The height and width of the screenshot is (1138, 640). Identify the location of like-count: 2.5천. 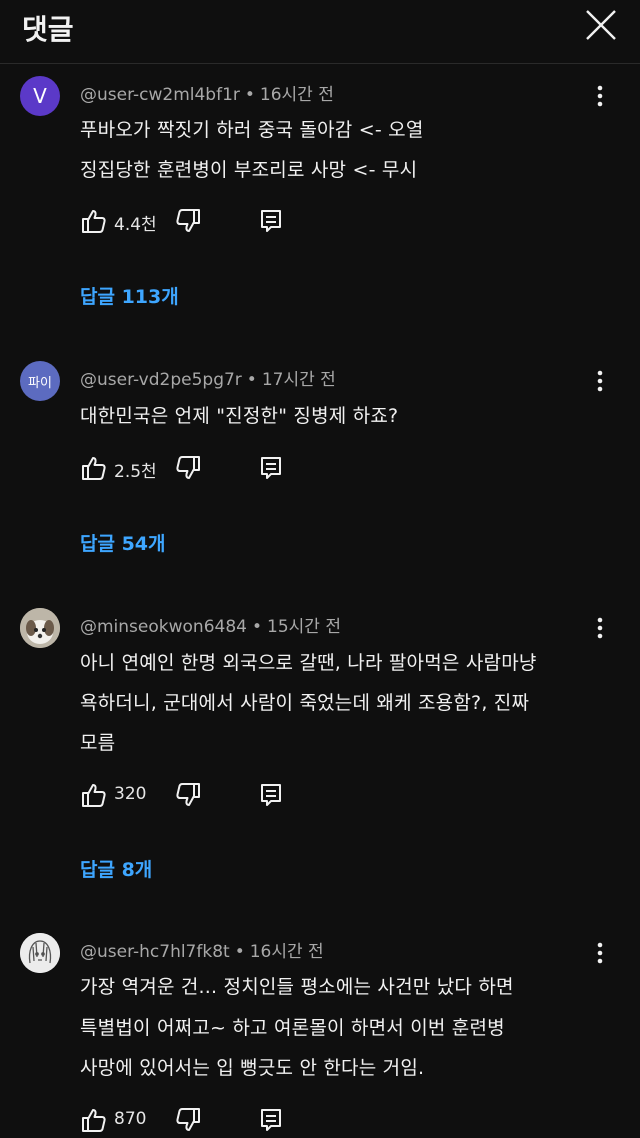
(135, 472).